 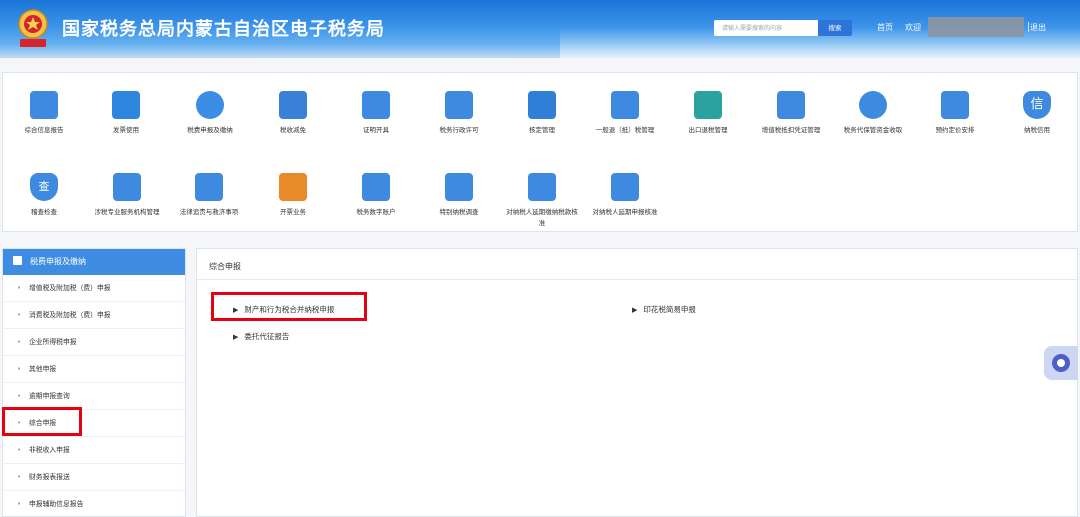 I want to click on sidebar-item-non-tax-income: 非税收入申报, so click(x=94, y=450).